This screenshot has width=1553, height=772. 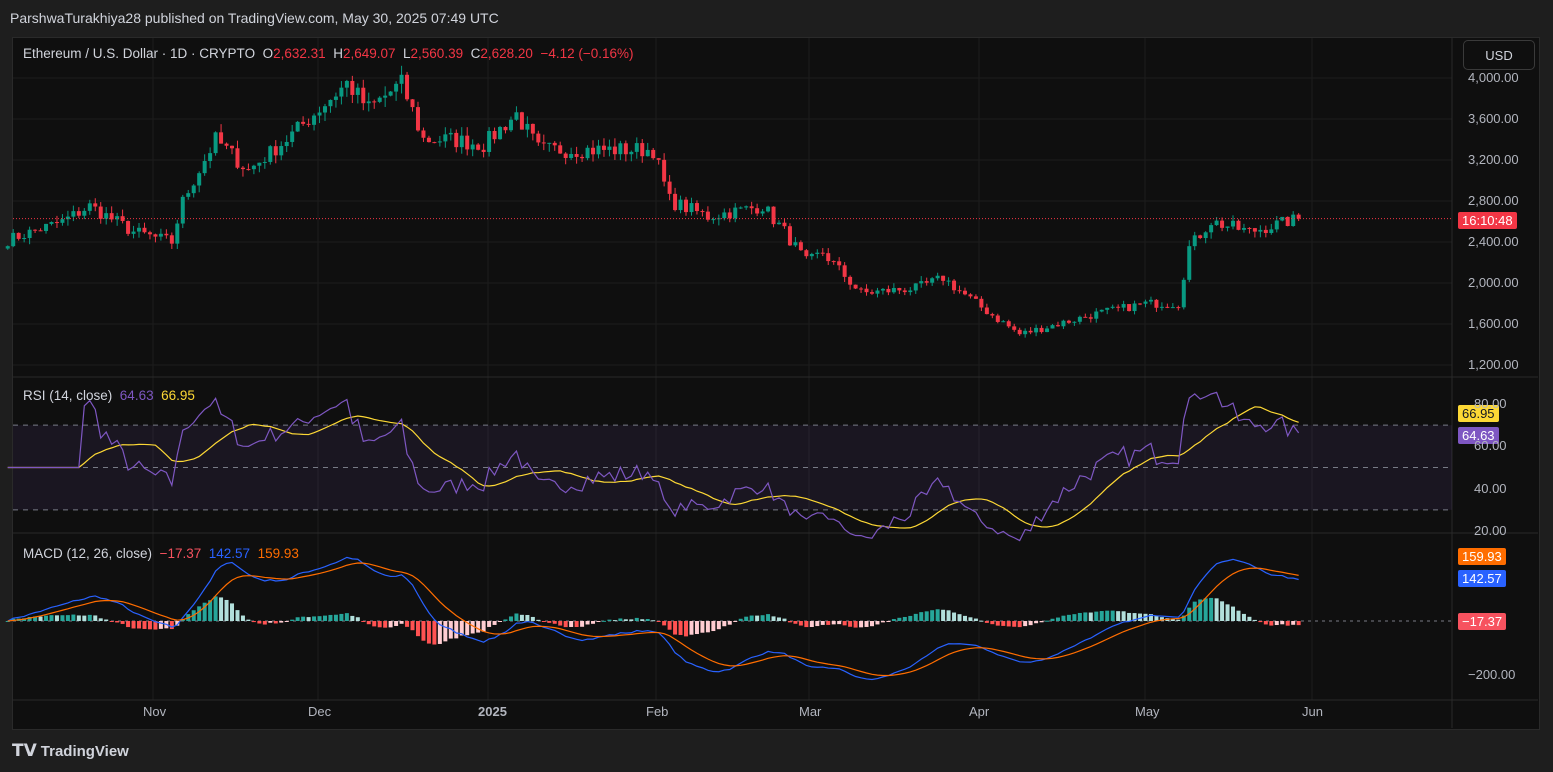 What do you see at coordinates (407, 53) in the screenshot?
I see `low-label: L` at bounding box center [407, 53].